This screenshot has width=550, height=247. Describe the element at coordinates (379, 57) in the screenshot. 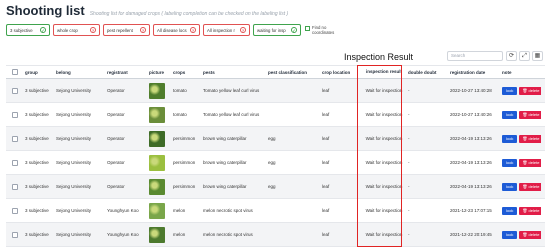

I see `inspection-result-annotation: Inspection Result` at that location.